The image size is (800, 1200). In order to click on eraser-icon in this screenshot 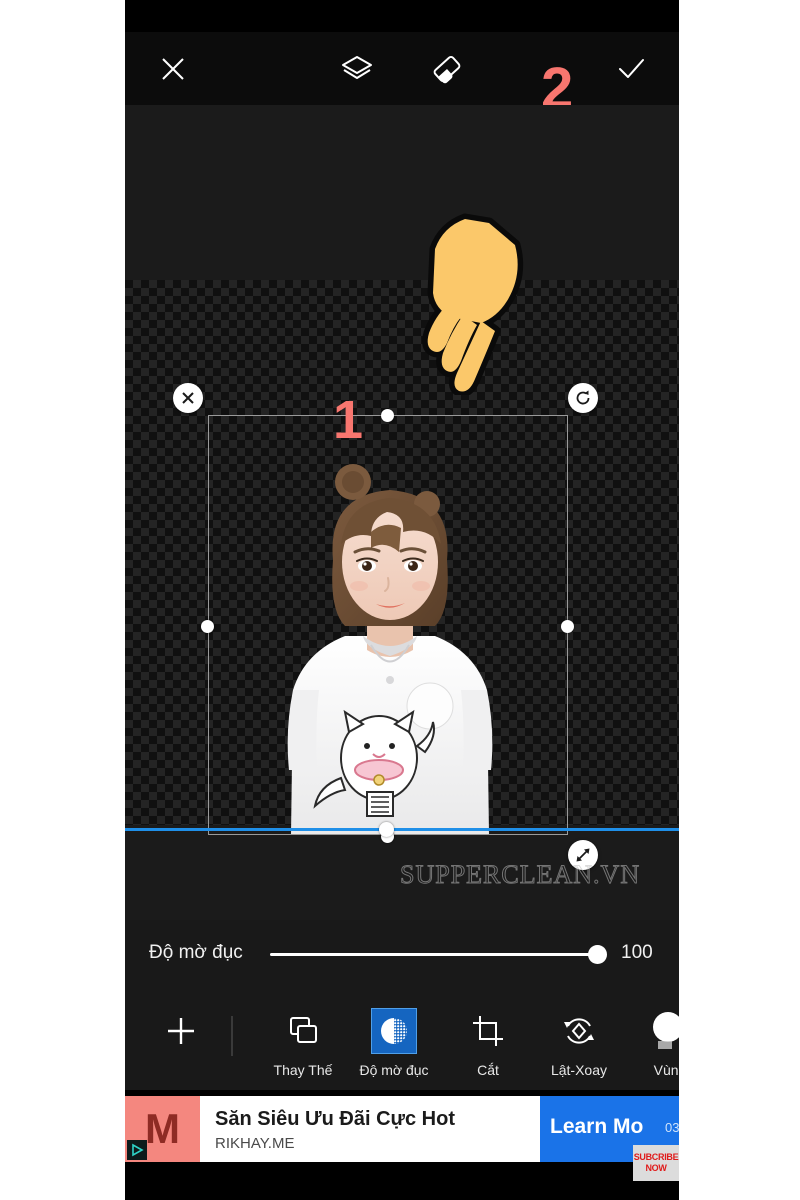, I will do `click(447, 69)`.